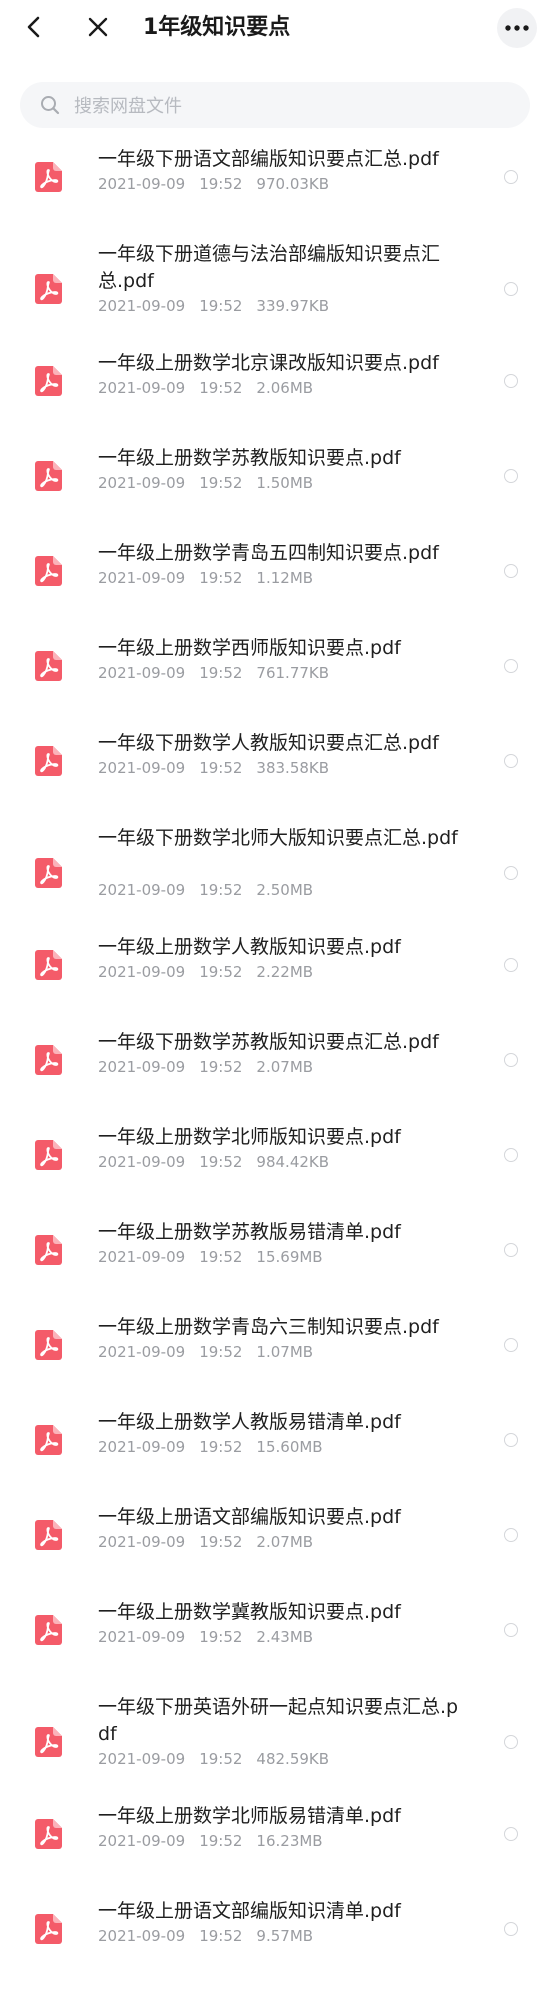  What do you see at coordinates (213, 673) in the screenshot?
I see `file-meta: 2021-09-09 19:52 761.77KB` at bounding box center [213, 673].